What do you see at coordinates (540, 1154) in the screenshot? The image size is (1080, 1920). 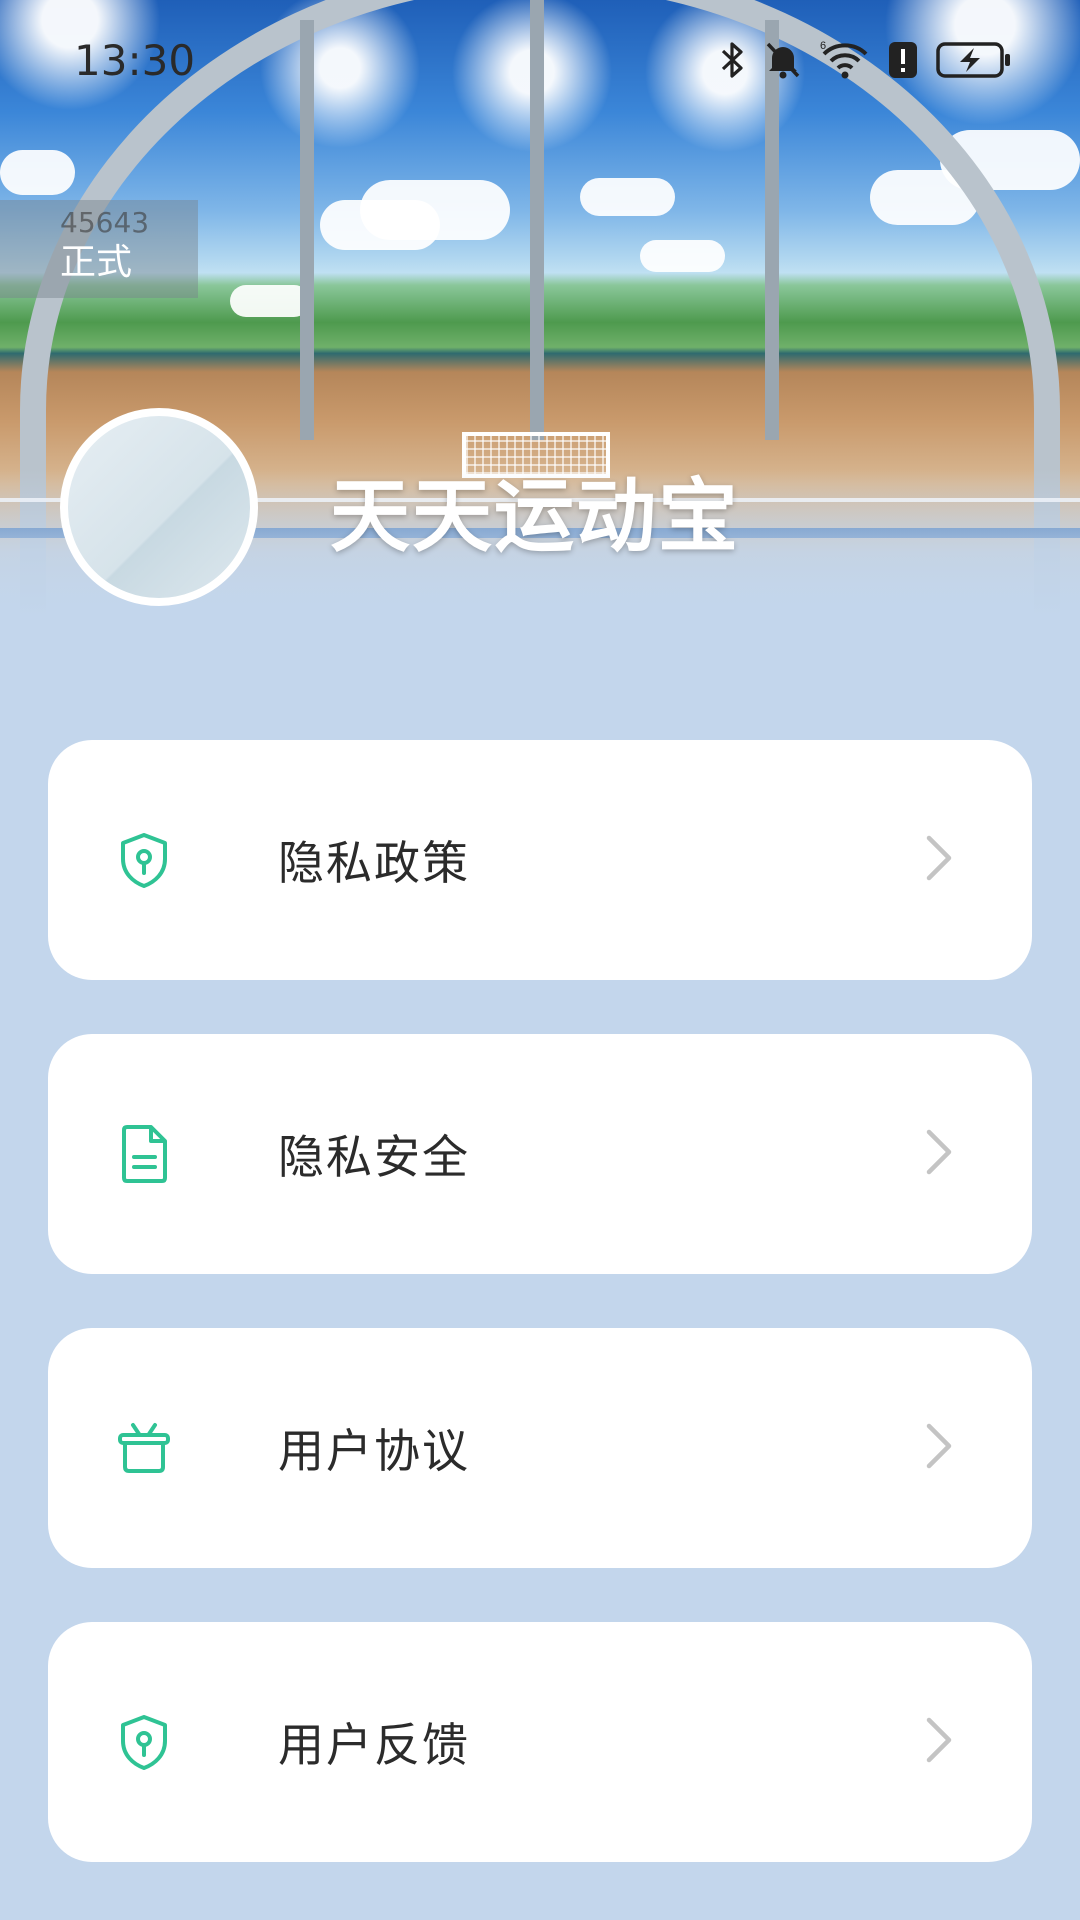 I see `menu-item-privacy-security: 隐私安全` at bounding box center [540, 1154].